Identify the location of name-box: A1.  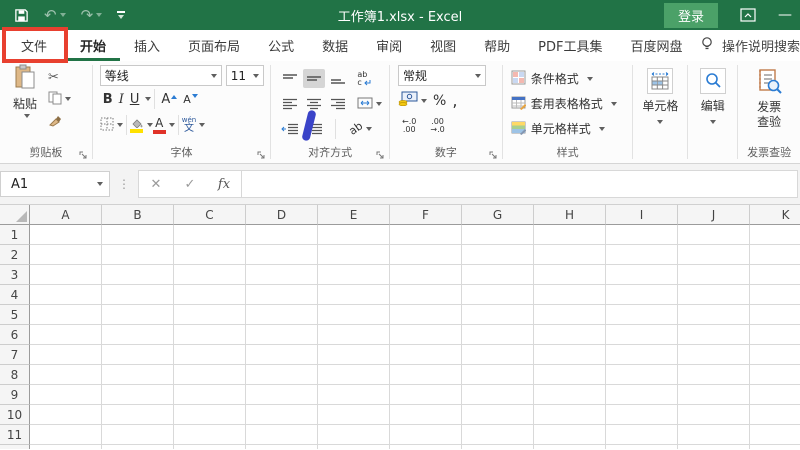
(55, 184).